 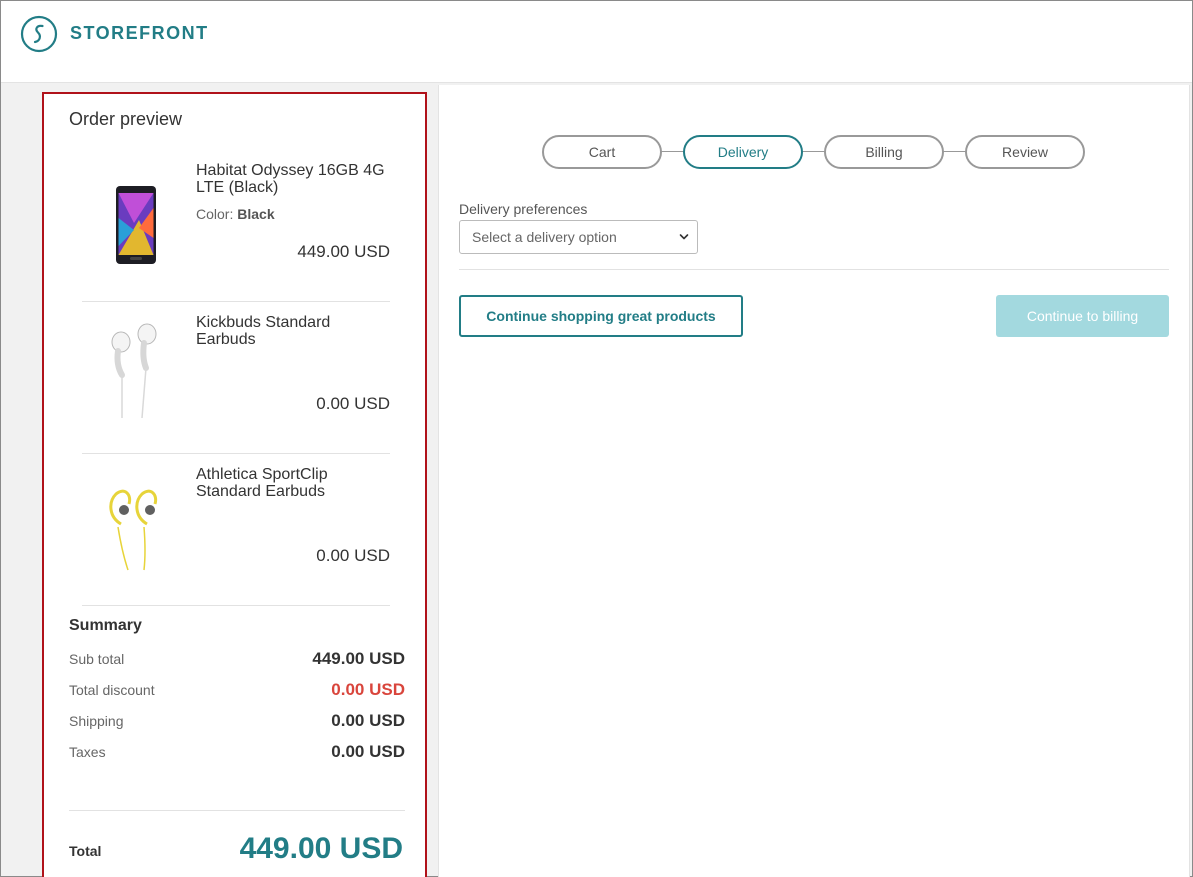 What do you see at coordinates (237, 753) in the screenshot?
I see `summary-row-taxes: Taxes 0.00 USD` at bounding box center [237, 753].